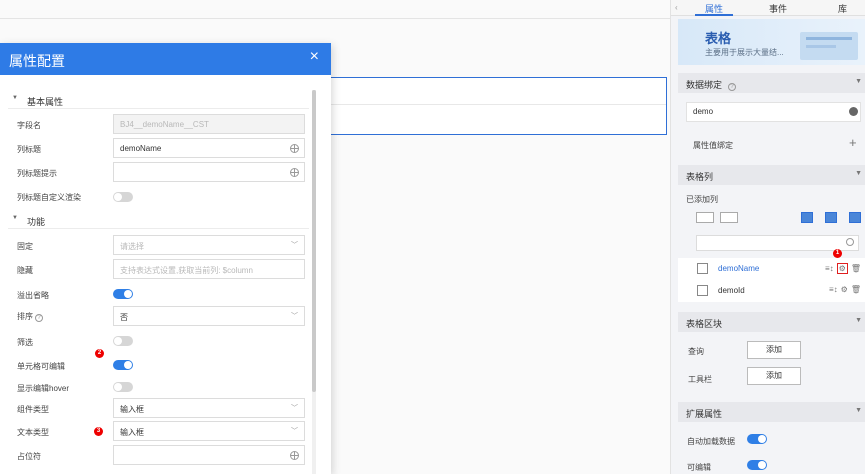  What do you see at coordinates (209, 269) in the screenshot?
I see `hidden-expression-input: 支持表达式设置,获取当前列: $column` at bounding box center [209, 269].